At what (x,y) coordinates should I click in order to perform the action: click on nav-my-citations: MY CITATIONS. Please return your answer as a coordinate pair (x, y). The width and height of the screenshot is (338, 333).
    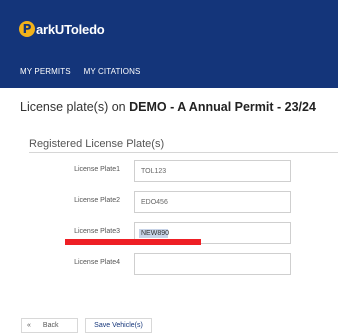
    Looking at the image, I should click on (112, 71).